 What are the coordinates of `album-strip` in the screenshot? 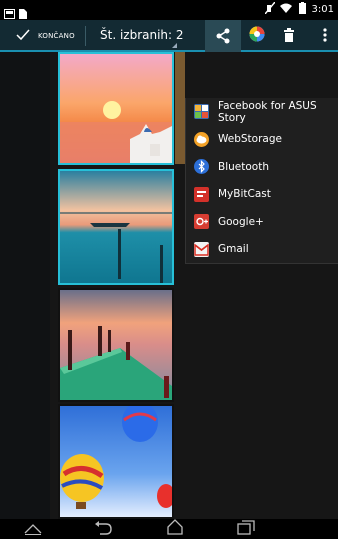 It's located at (25, 285).